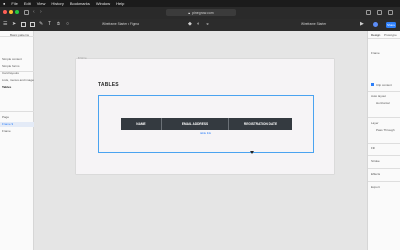  What do you see at coordinates (11, 66) in the screenshot?
I see `layer-item: Simple forms` at bounding box center [11, 66].